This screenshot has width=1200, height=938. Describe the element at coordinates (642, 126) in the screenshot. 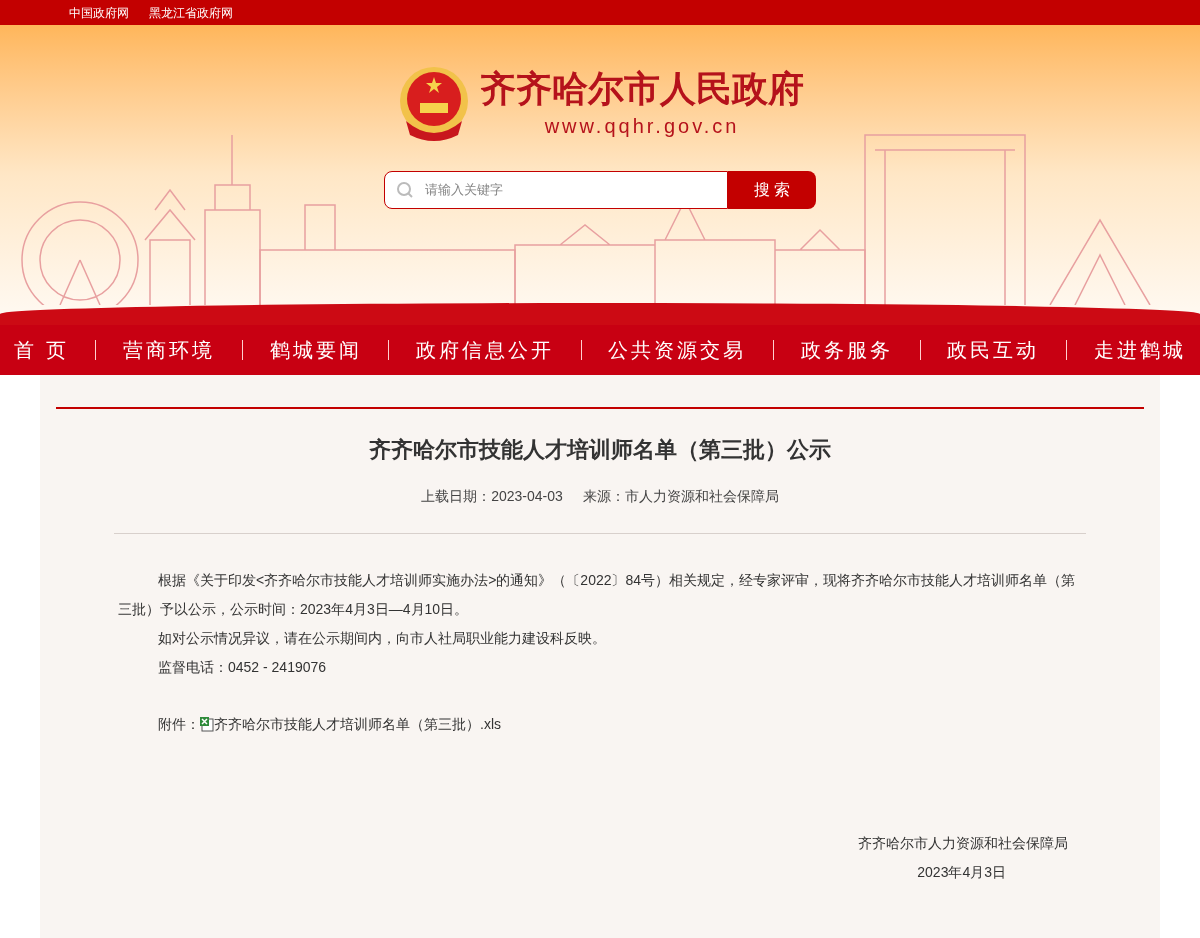

I see `site-url: www.qqhr.gov.cn` at that location.